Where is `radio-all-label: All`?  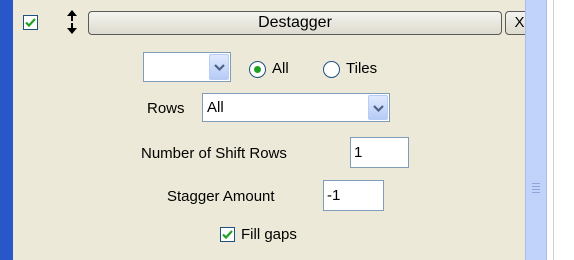 radio-all-label: All is located at coordinates (280, 68).